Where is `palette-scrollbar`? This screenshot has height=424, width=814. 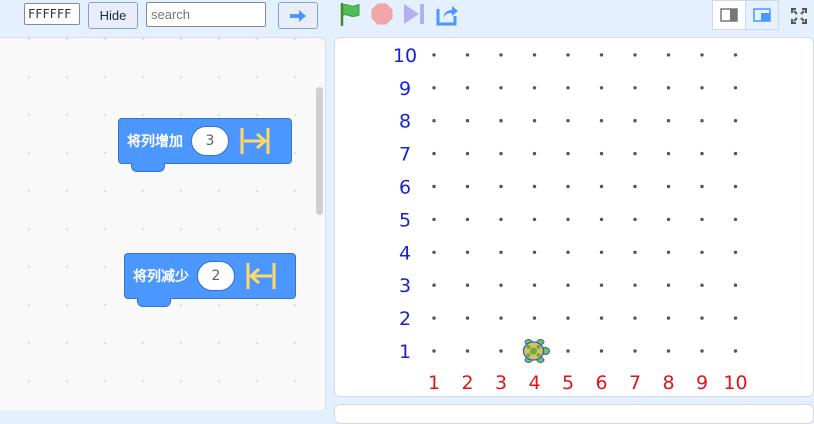 palette-scrollbar is located at coordinates (319, 151).